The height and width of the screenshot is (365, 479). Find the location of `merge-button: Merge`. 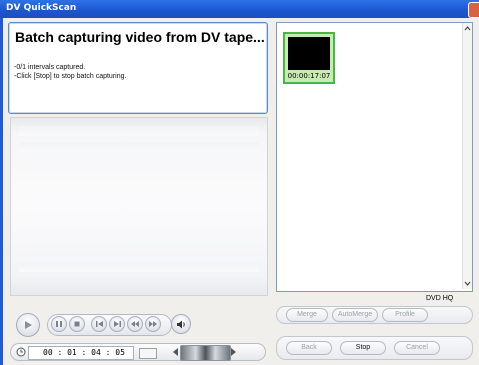

merge-button: Merge is located at coordinates (307, 315).